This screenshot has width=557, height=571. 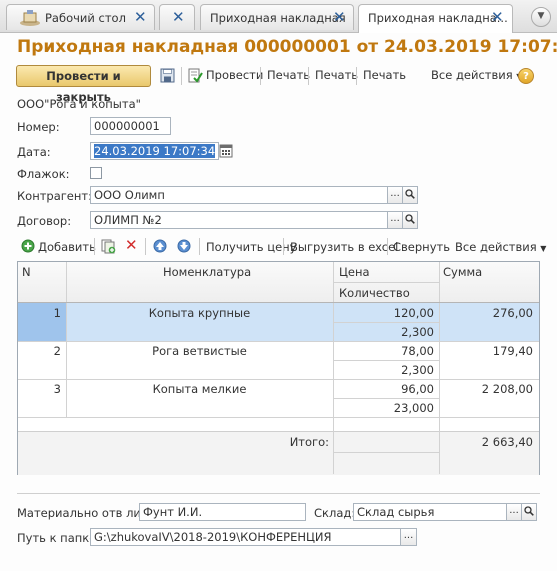 I want to click on header-price: Цена, so click(x=354, y=272).